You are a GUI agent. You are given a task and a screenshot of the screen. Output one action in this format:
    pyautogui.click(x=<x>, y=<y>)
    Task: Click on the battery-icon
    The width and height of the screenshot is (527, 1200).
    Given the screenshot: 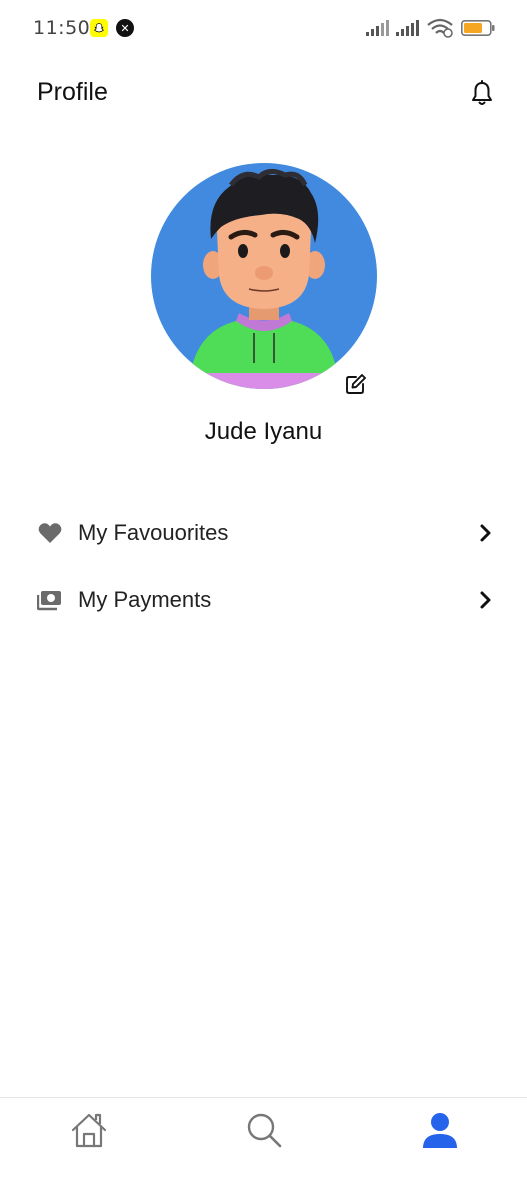 What is the action you would take?
    pyautogui.click(x=478, y=28)
    